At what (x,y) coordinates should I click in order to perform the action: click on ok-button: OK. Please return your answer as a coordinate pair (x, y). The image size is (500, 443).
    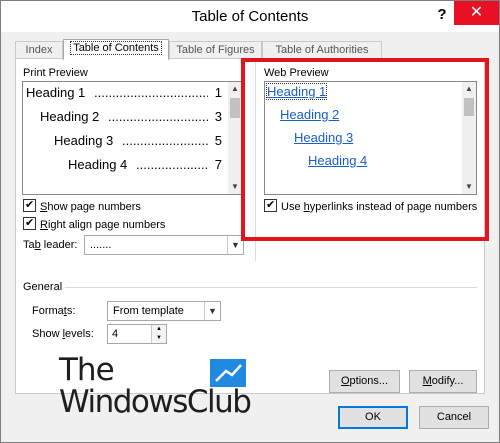
    Looking at the image, I should click on (373, 417).